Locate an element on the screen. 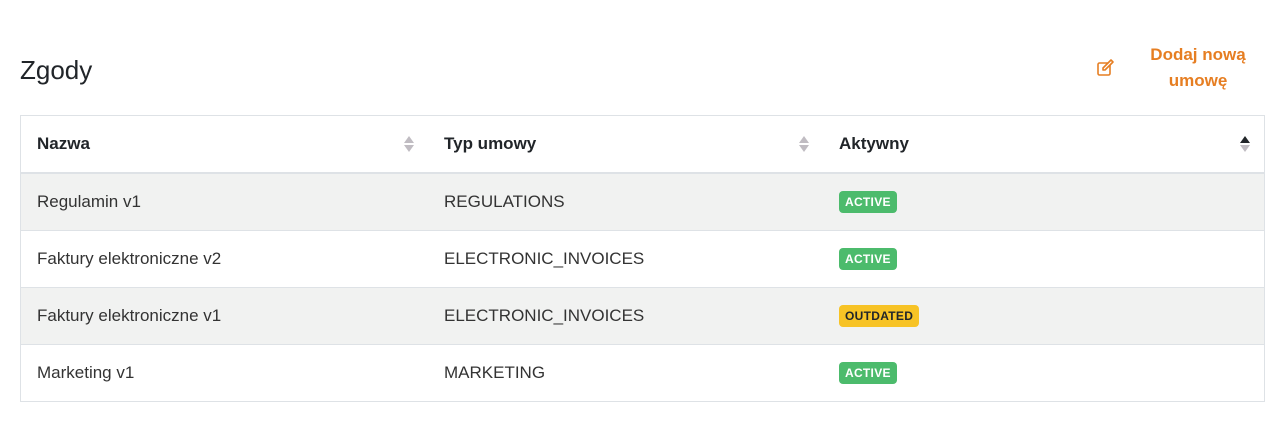 The image size is (1288, 446). column-header-label: Nazwa is located at coordinates (63, 143).